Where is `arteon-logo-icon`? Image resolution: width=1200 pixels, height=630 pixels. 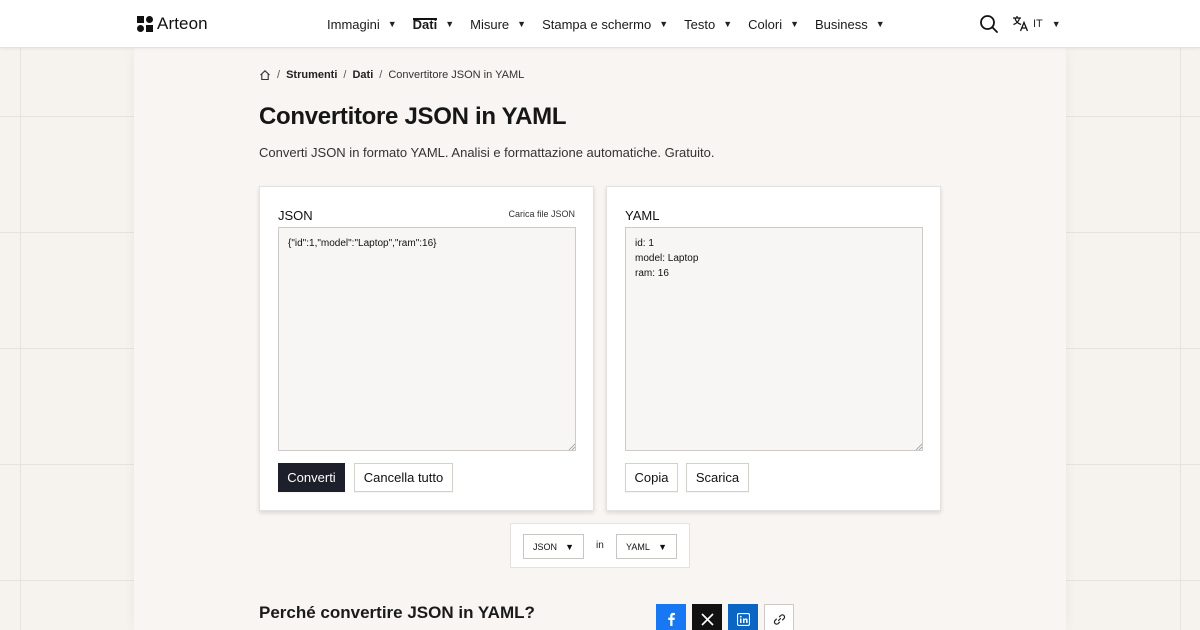
arteon-logo-icon is located at coordinates (145, 24).